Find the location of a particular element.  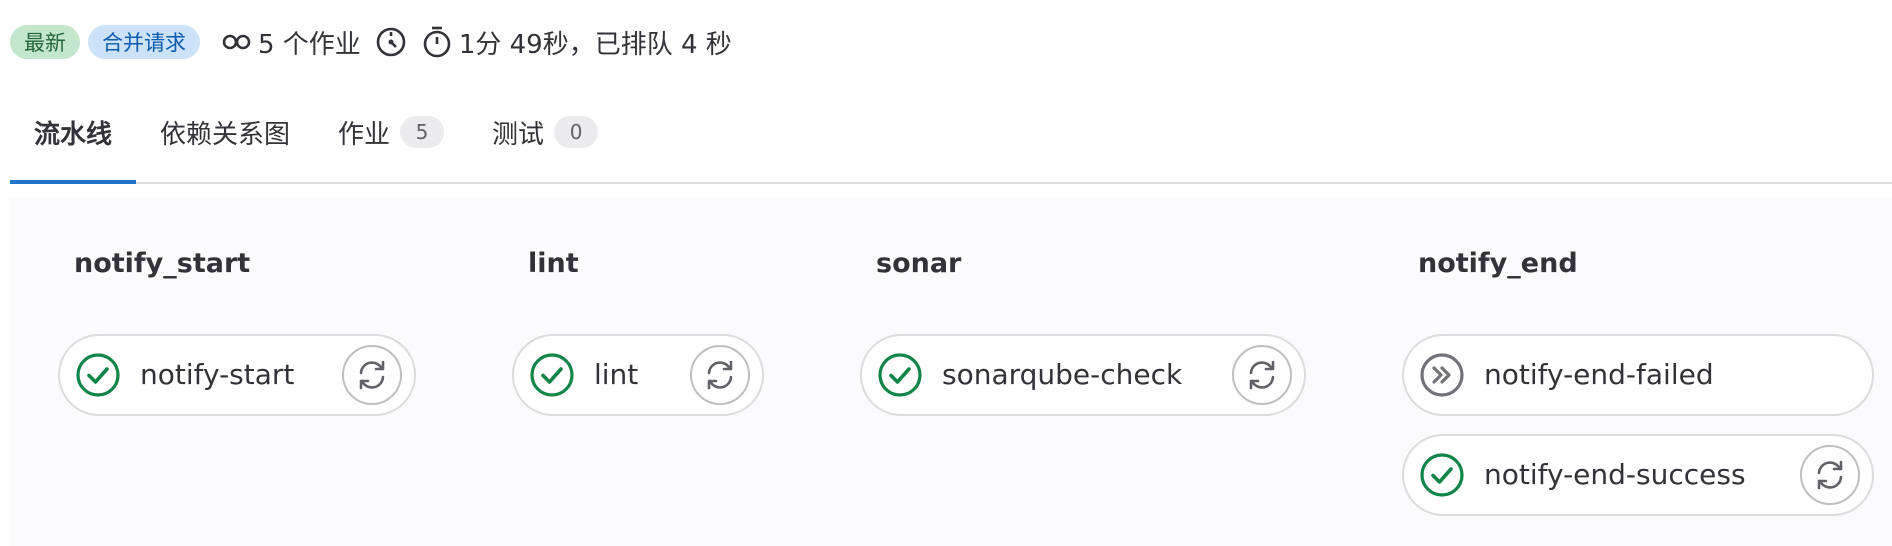

merge-request-badge: 合并请求 is located at coordinates (144, 42).